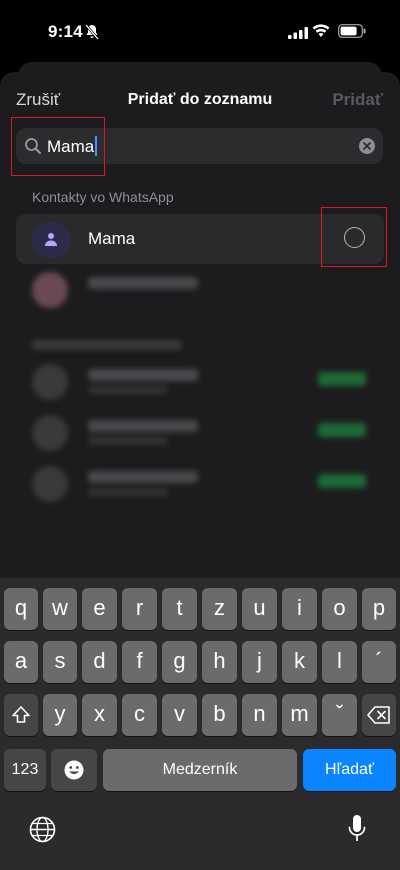 The width and height of the screenshot is (400, 870). Describe the element at coordinates (339, 662) in the screenshot. I see `key-l: l` at that location.